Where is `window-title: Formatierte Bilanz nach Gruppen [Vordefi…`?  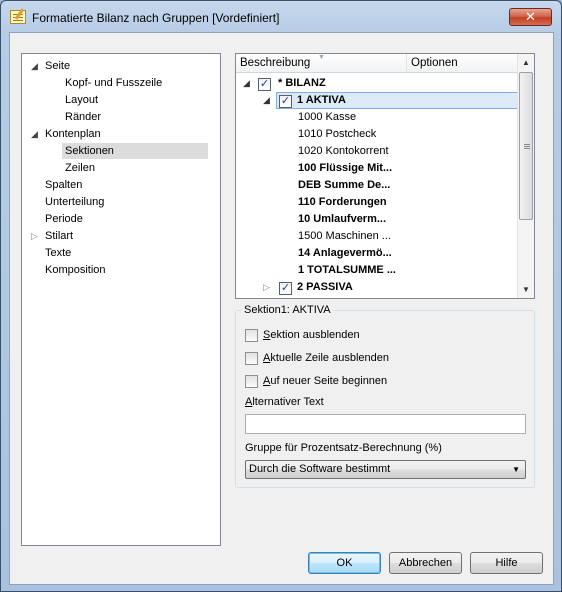
window-title: Formatierte Bilanz nach Gruppen [Vordefi… is located at coordinates (156, 18).